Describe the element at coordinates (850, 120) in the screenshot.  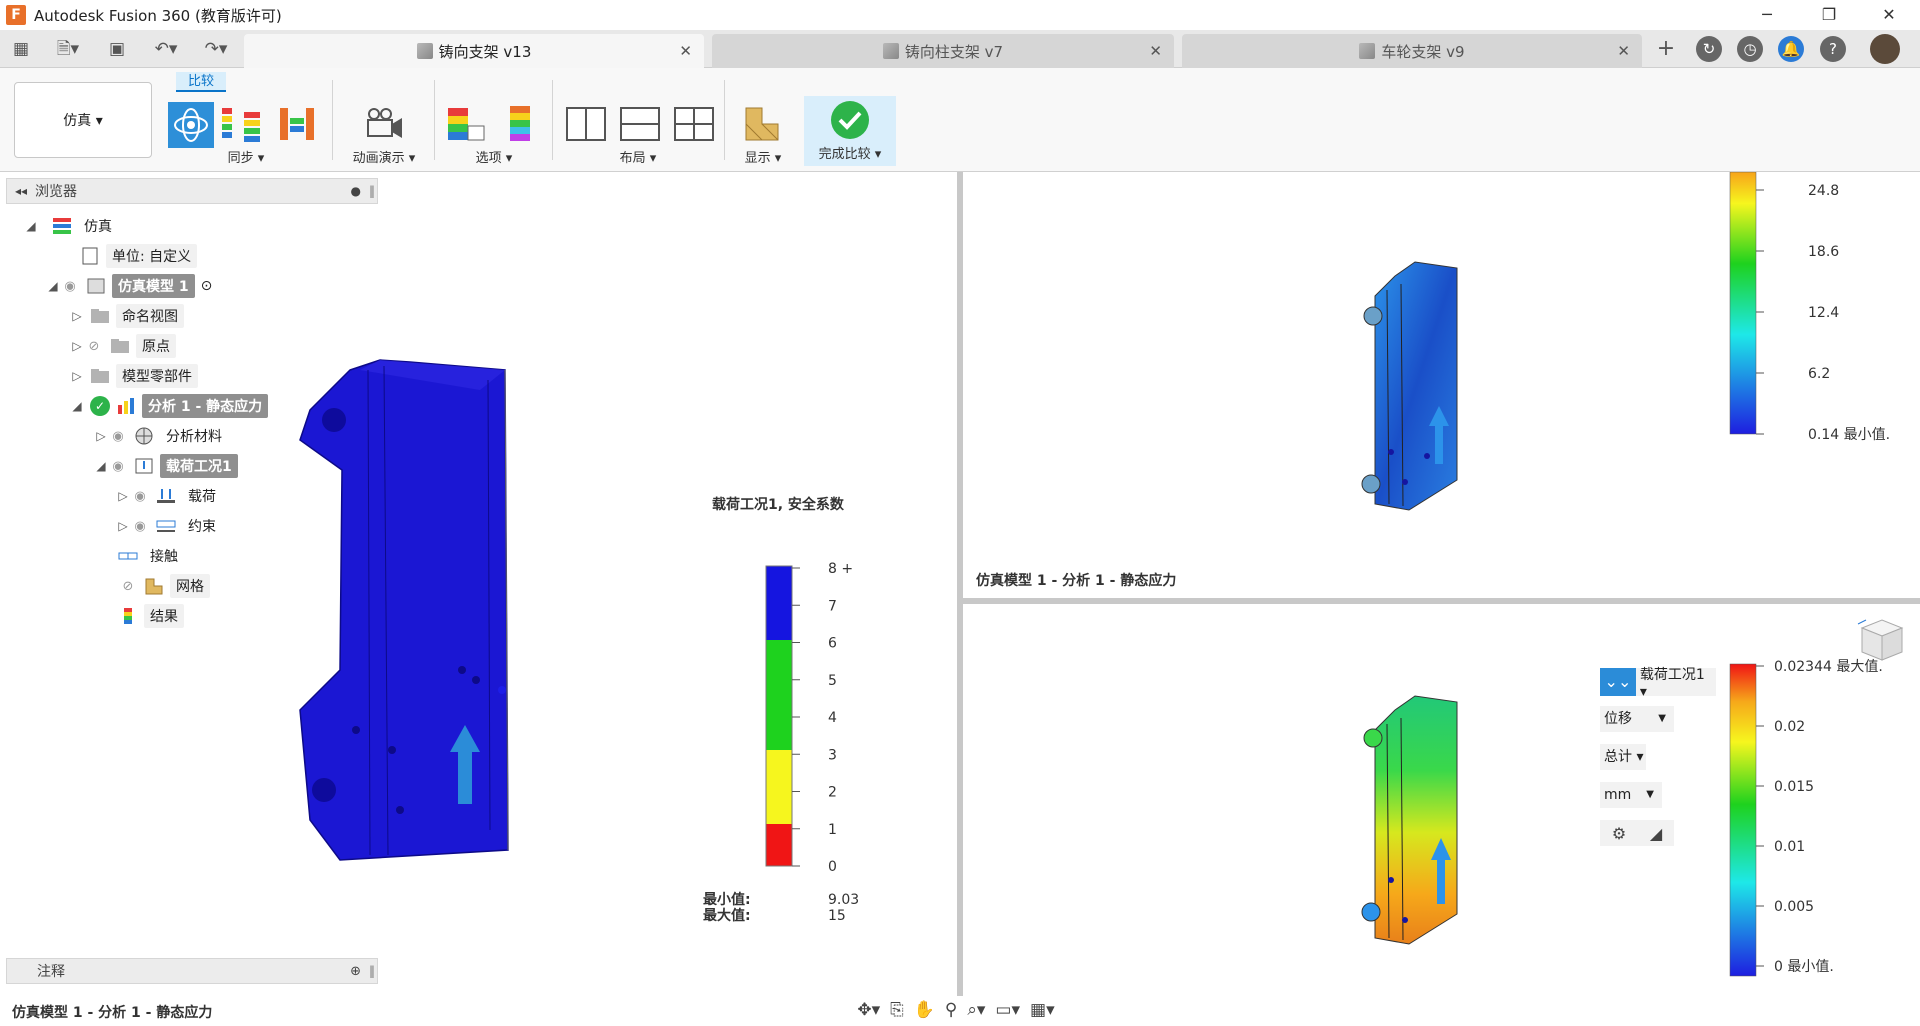
I see `finish-check-icon` at that location.